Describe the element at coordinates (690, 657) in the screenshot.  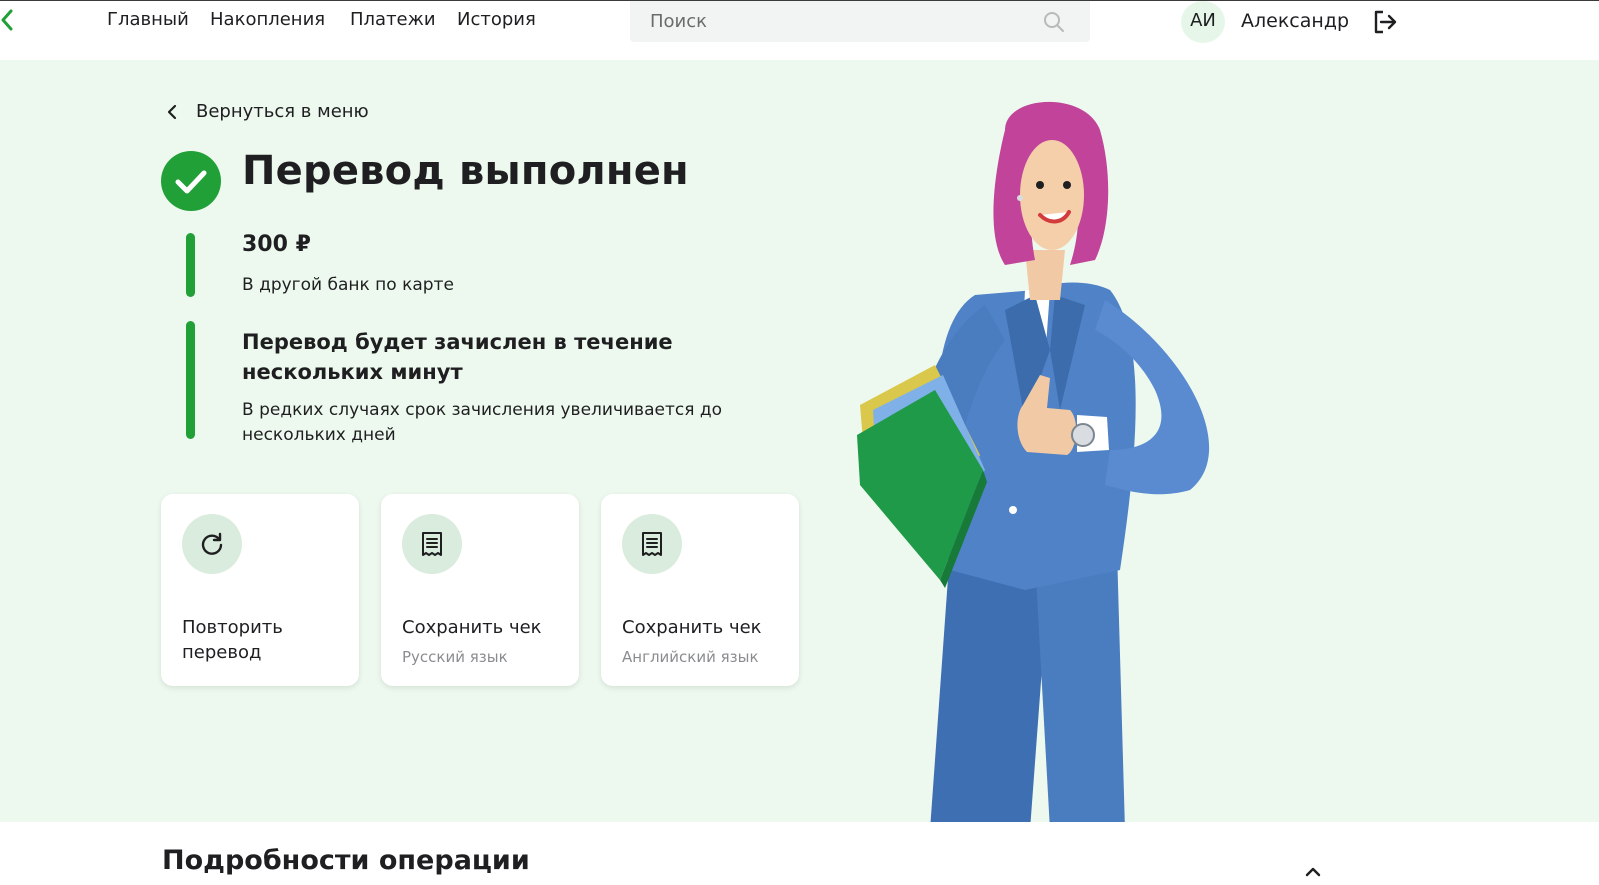
I see `card-sublabel: Английский язык` at that location.